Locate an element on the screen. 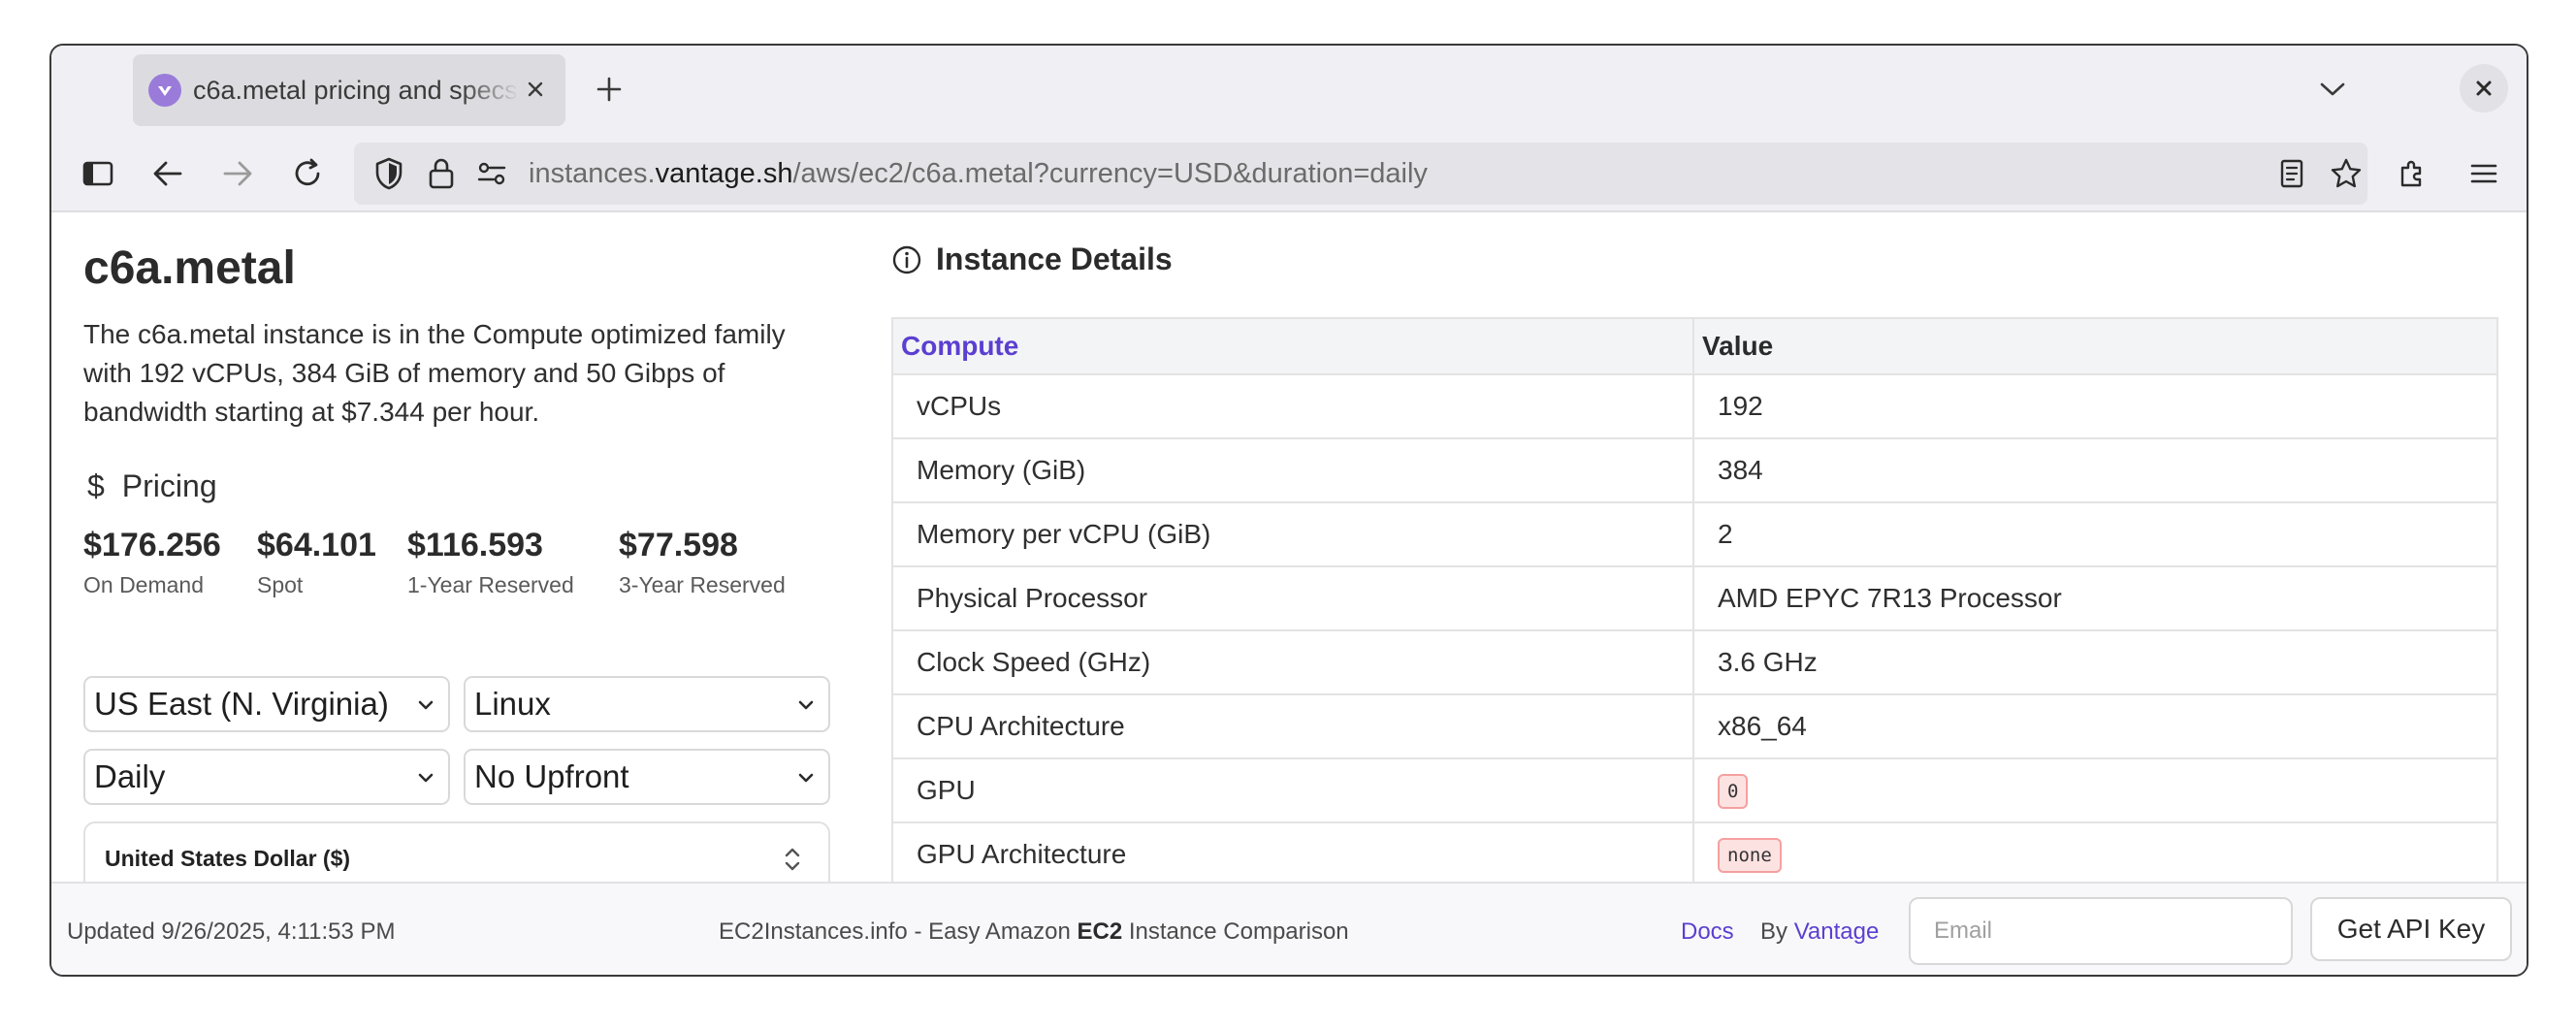 The height and width of the screenshot is (1030, 2576). os-select: Linux is located at coordinates (647, 704).